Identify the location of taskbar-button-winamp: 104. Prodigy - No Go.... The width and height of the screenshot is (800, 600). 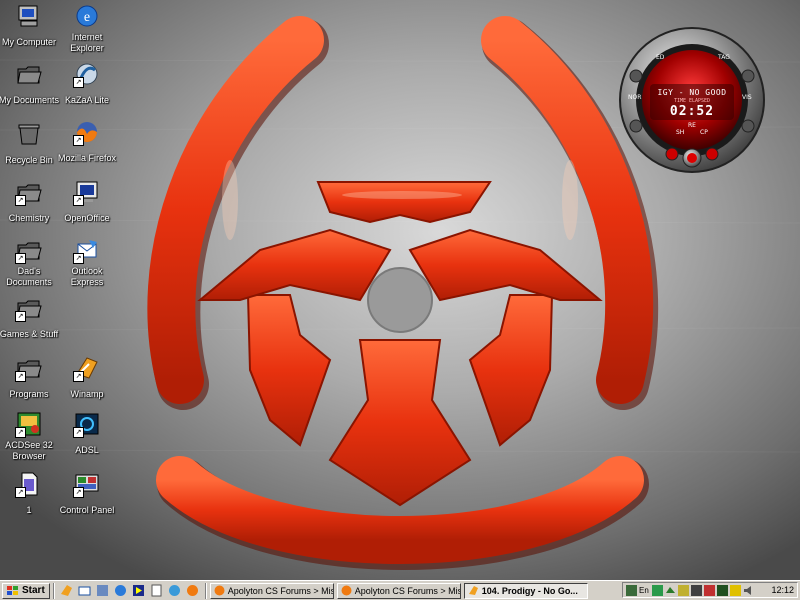
(525, 590).